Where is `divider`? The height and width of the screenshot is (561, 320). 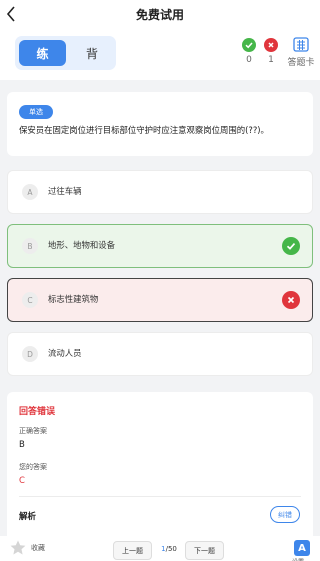
divider is located at coordinates (160, 496).